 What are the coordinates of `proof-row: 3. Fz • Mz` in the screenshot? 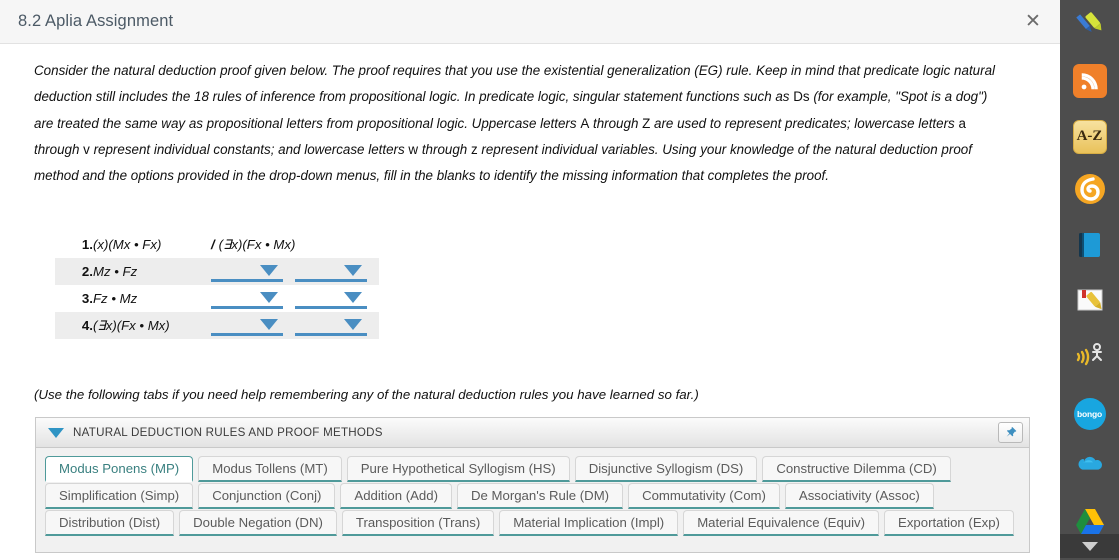 It's located at (217, 298).